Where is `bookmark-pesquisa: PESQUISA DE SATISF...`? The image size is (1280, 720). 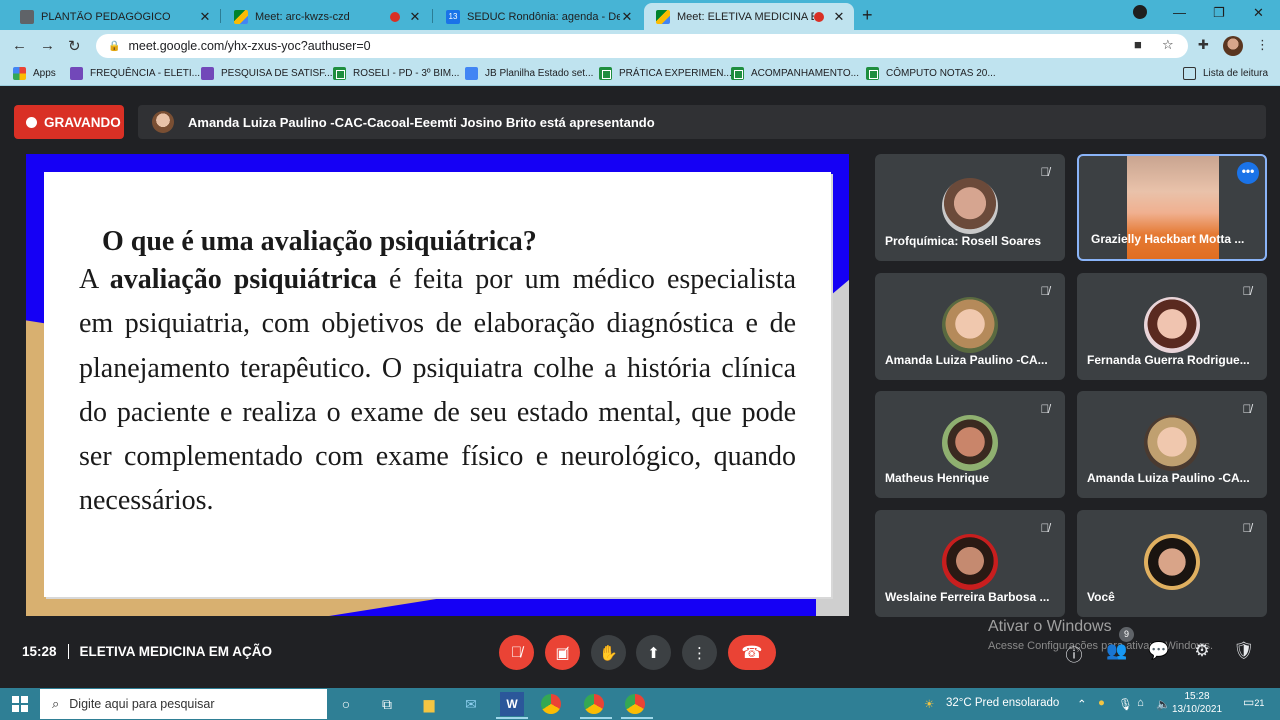 bookmark-pesquisa: PESQUISA DE SATISF... is located at coordinates (267, 73).